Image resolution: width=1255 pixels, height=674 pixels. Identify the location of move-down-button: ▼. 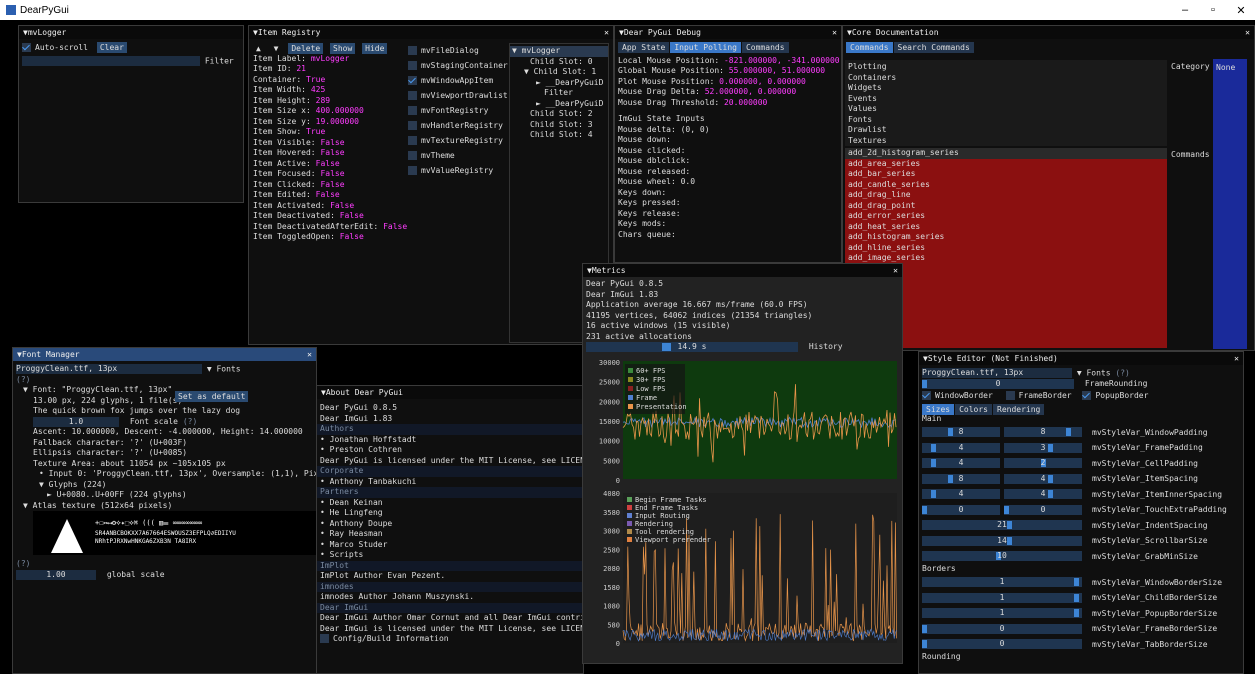
(276, 48).